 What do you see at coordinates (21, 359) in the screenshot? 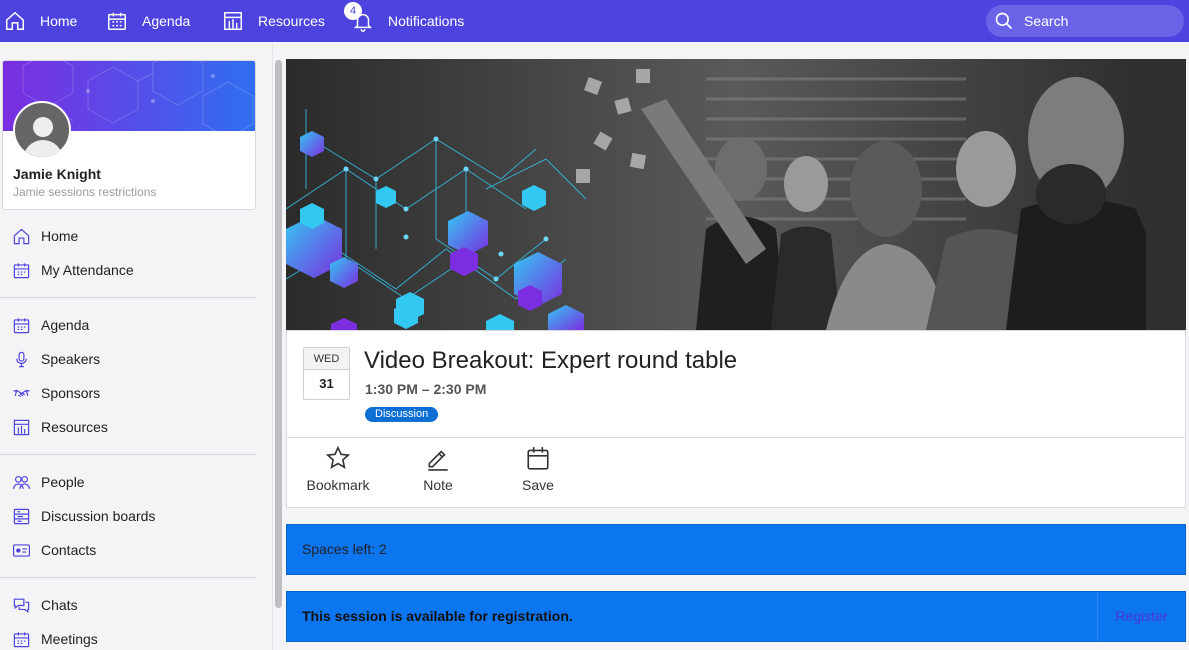
I see `microphone-icon` at bounding box center [21, 359].